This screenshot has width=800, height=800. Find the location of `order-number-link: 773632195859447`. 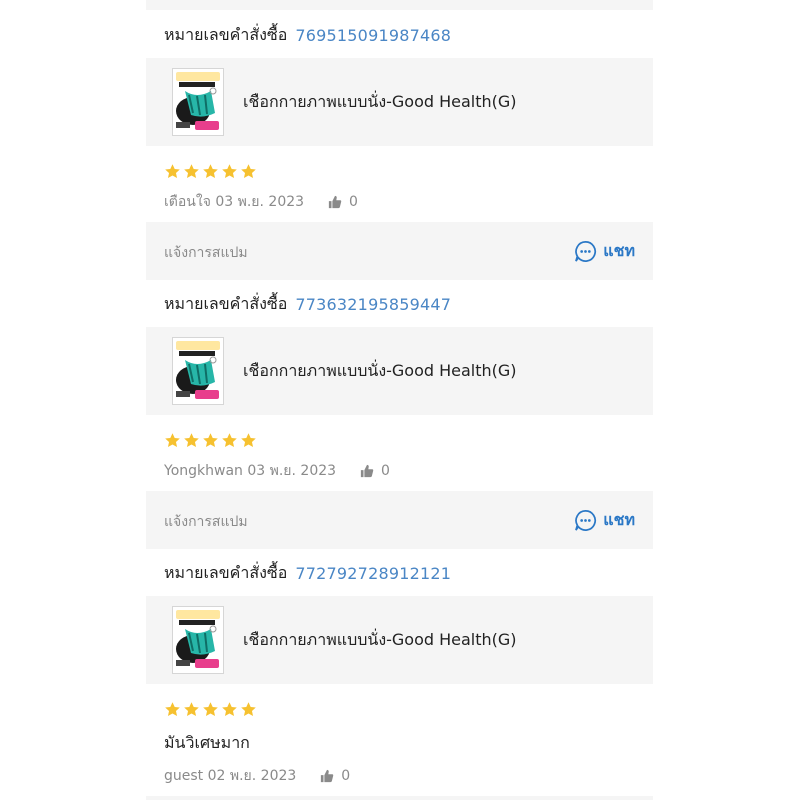

order-number-link: 773632195859447 is located at coordinates (373, 304).